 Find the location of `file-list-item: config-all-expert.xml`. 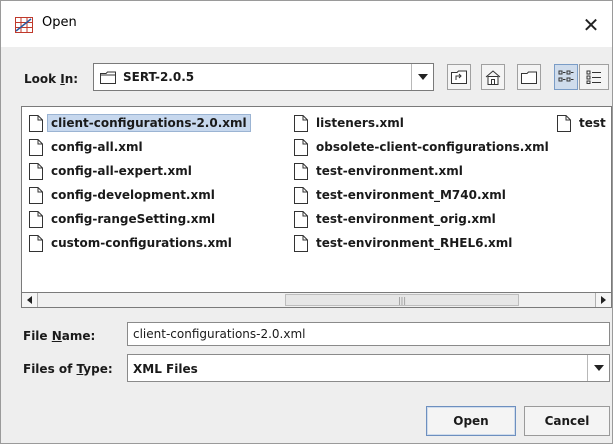

file-list-item: config-all-expert.xml is located at coordinates (138, 171).